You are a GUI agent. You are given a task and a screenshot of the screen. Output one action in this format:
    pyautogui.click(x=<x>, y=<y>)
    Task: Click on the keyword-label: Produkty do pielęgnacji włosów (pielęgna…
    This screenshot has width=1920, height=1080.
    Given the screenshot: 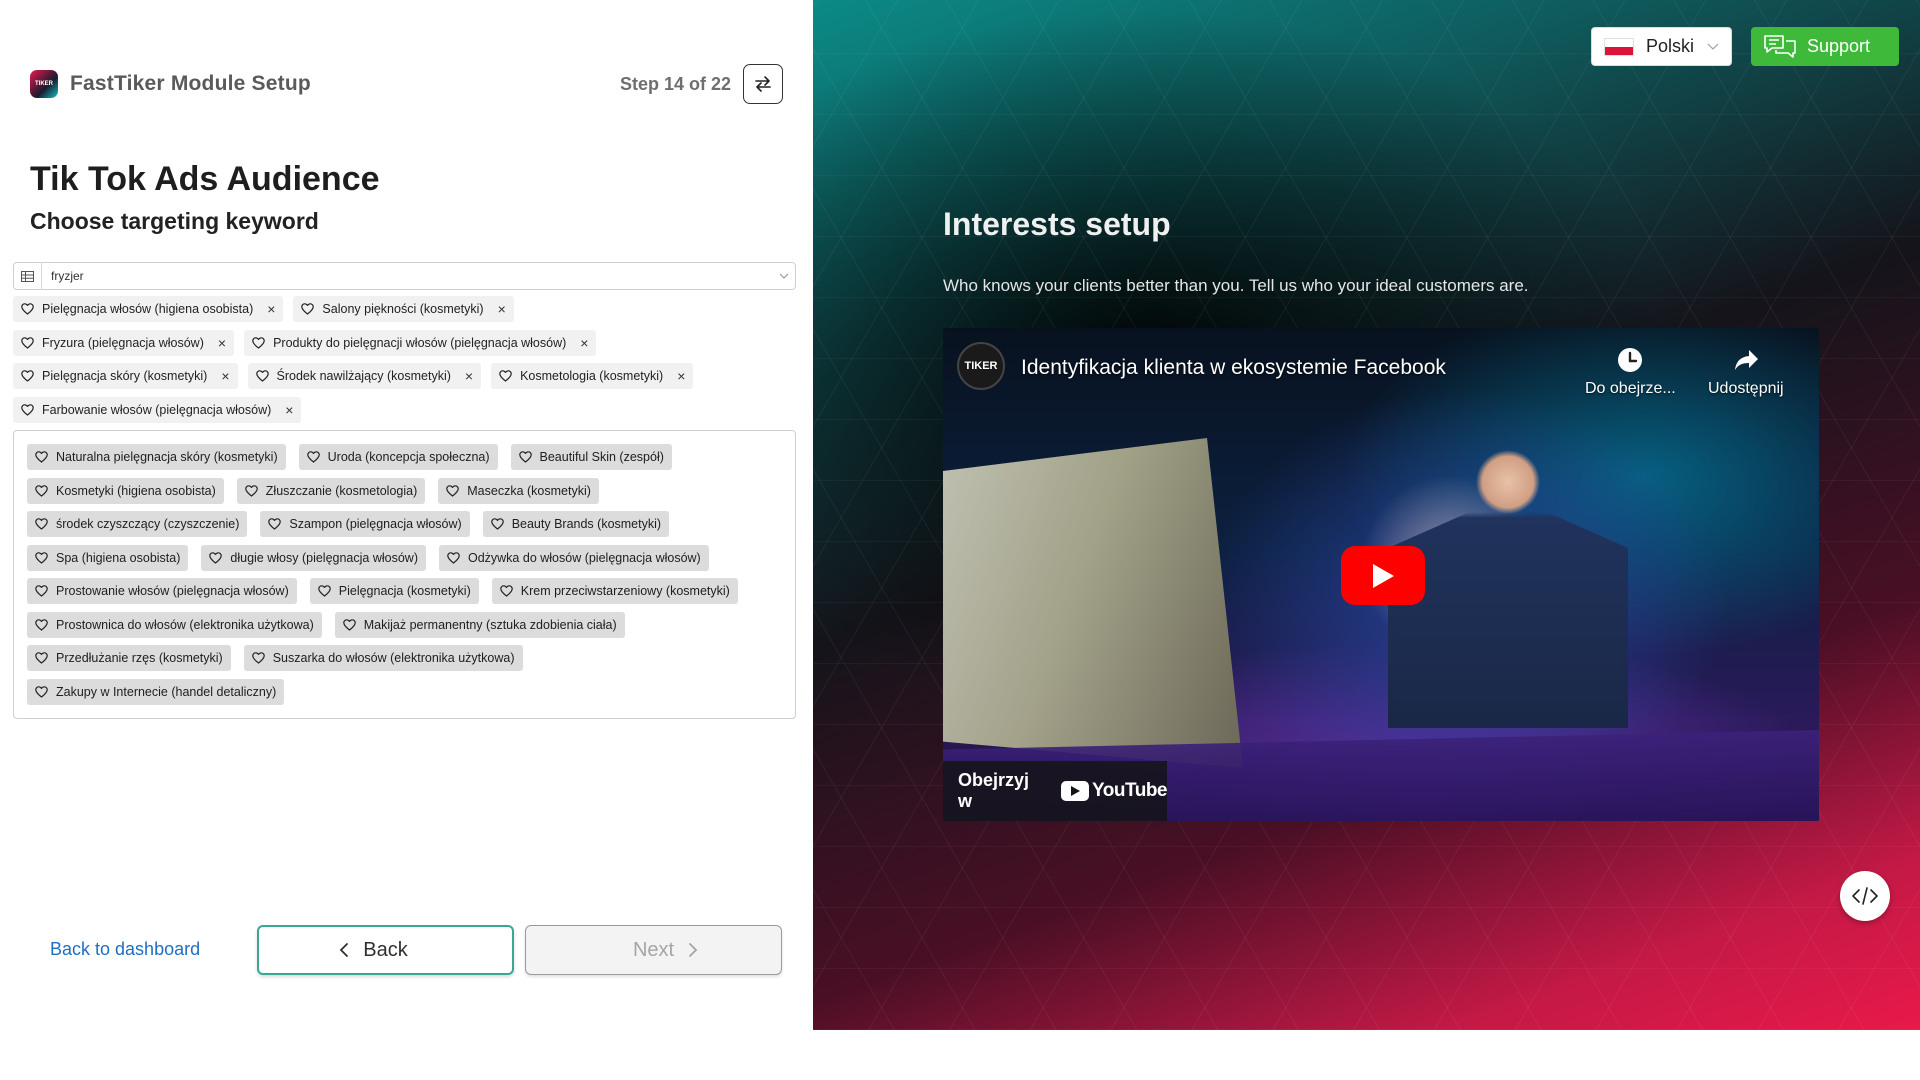 What is the action you would take?
    pyautogui.click(x=420, y=342)
    